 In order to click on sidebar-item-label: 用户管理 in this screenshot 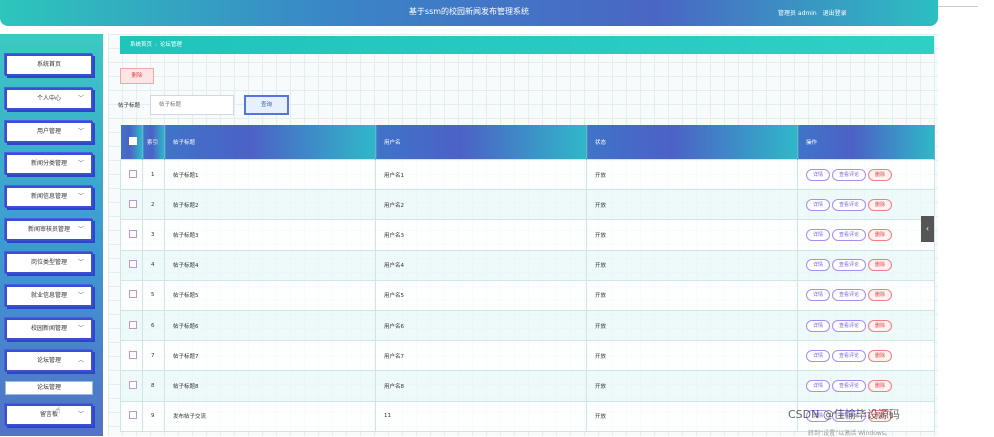, I will do `click(48, 131)`.